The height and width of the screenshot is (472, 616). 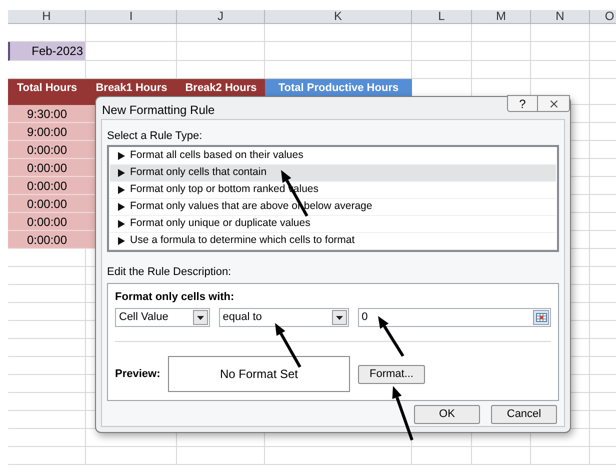 What do you see at coordinates (138, 374) in the screenshot?
I see `preview-label: Preview:` at bounding box center [138, 374].